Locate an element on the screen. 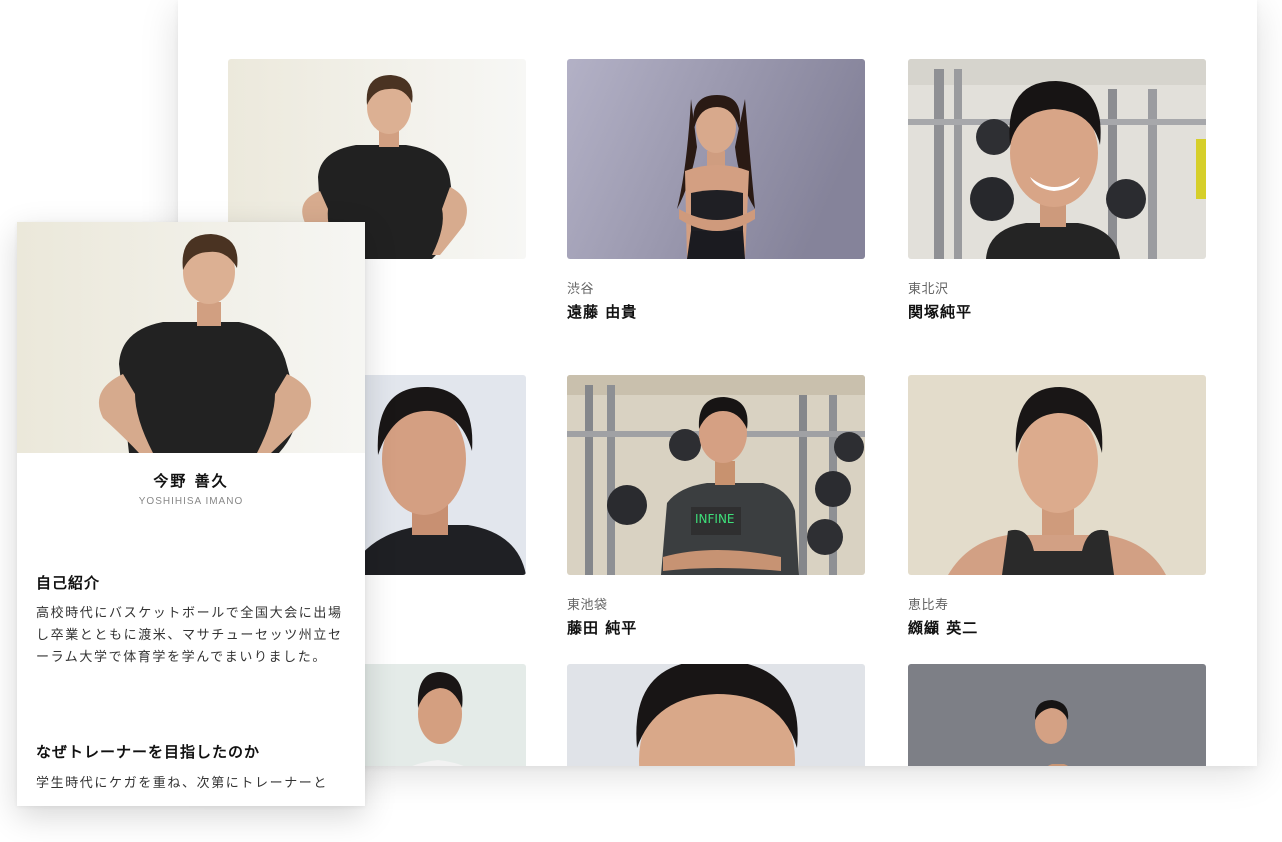 The width and height of the screenshot is (1282, 842). trainer-area: 東池袋 is located at coordinates (587, 605).